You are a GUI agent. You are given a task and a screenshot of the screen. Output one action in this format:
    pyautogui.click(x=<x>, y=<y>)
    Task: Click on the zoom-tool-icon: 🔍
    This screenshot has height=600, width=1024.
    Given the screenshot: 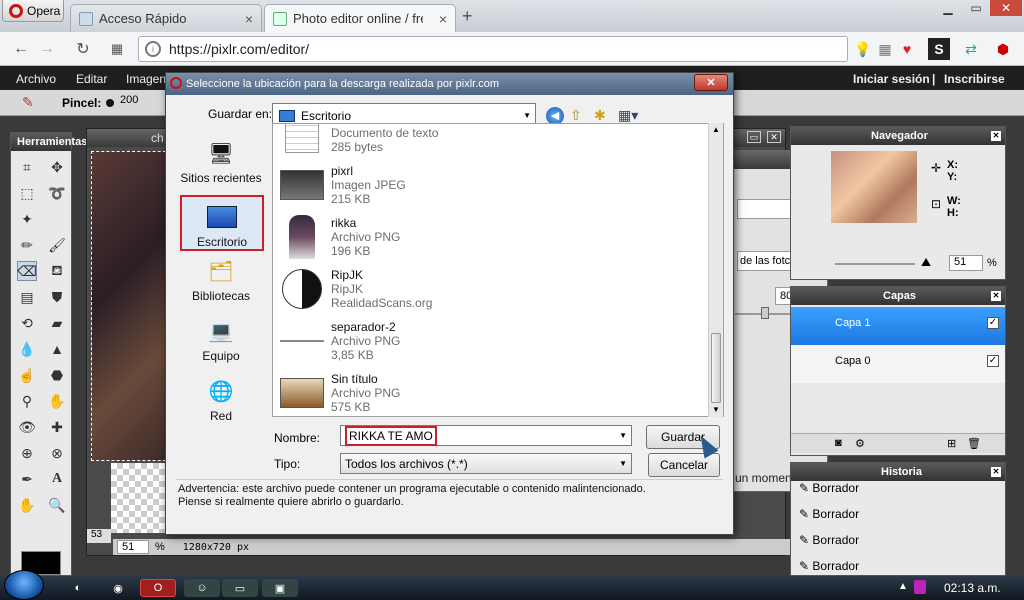 What is the action you would take?
    pyautogui.click(x=57, y=505)
    